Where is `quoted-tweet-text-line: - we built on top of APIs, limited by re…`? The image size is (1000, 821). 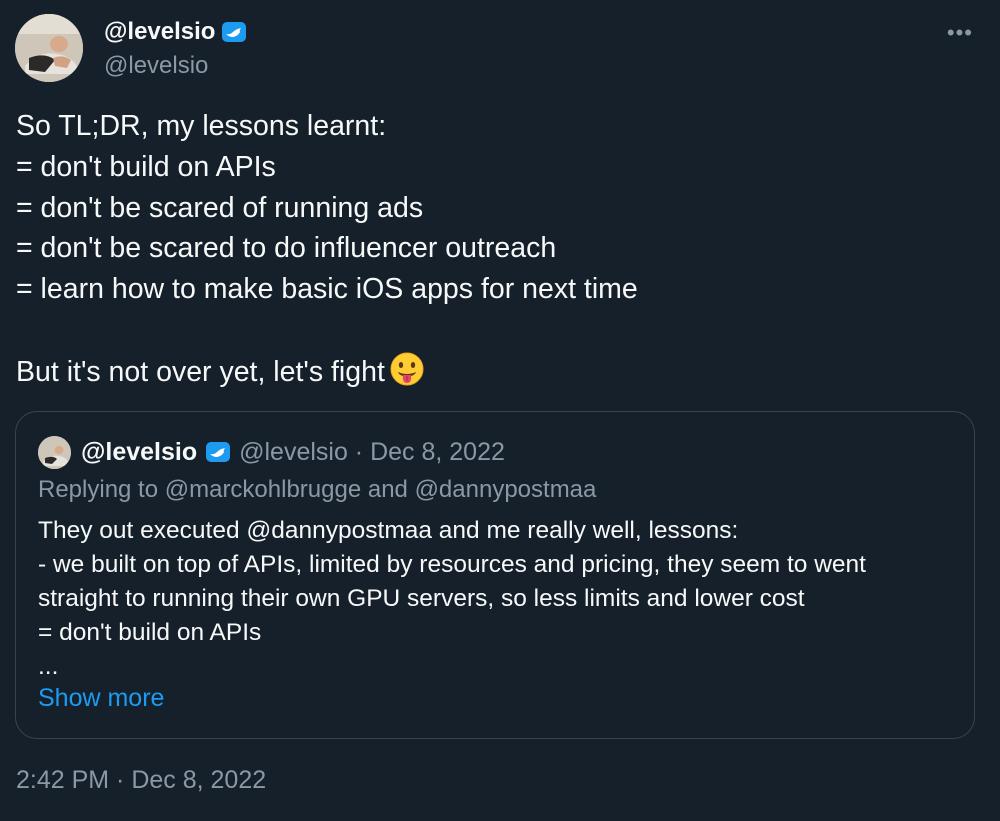 quoted-tweet-text-line: - we built on top of APIs, limited by re… is located at coordinates (452, 564).